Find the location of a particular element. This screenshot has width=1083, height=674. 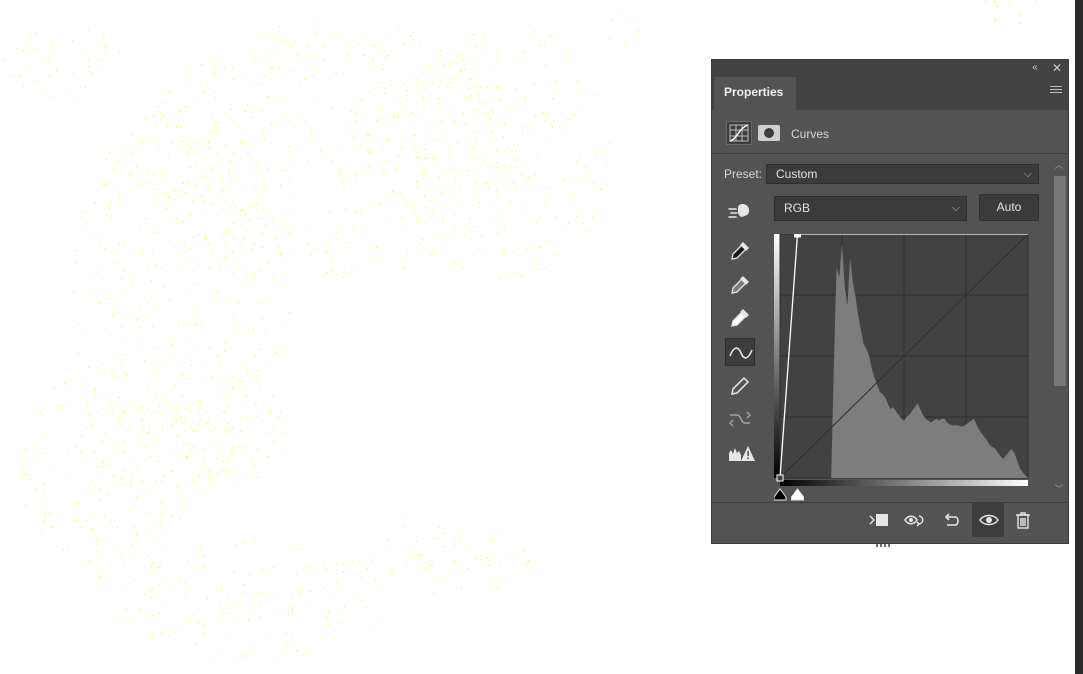

reset-adjustment-icon is located at coordinates (951, 520).